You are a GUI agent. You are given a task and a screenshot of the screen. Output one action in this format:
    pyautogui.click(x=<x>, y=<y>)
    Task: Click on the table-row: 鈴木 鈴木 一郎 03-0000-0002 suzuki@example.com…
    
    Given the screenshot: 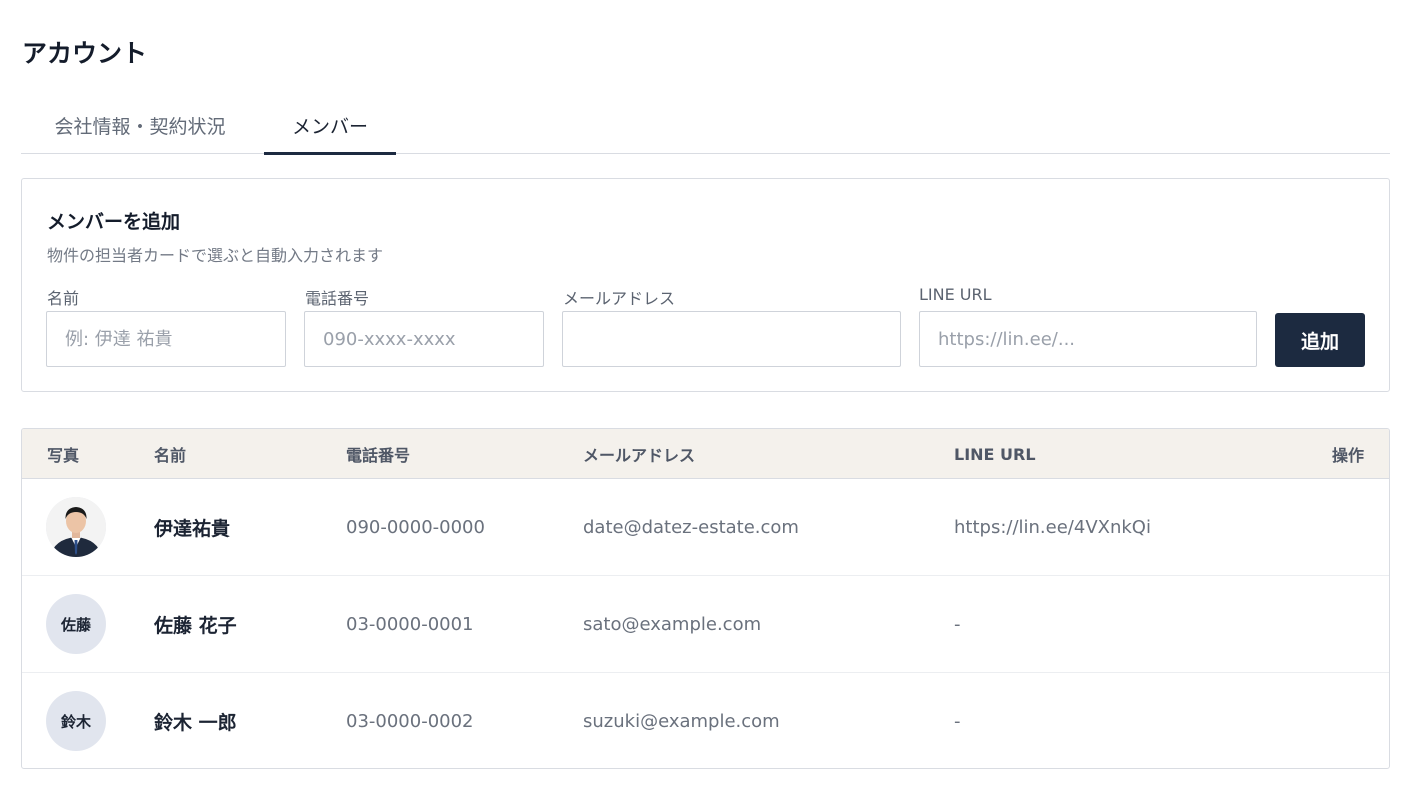 What is the action you would take?
    pyautogui.click(x=705, y=720)
    